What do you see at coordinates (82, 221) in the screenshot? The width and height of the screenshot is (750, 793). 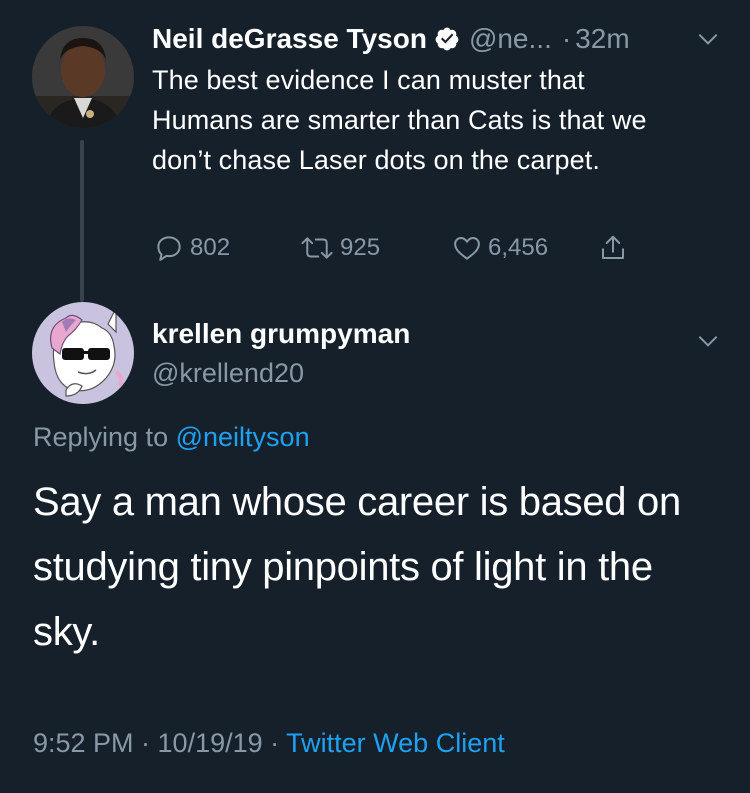 I see `thread-connector-line` at bounding box center [82, 221].